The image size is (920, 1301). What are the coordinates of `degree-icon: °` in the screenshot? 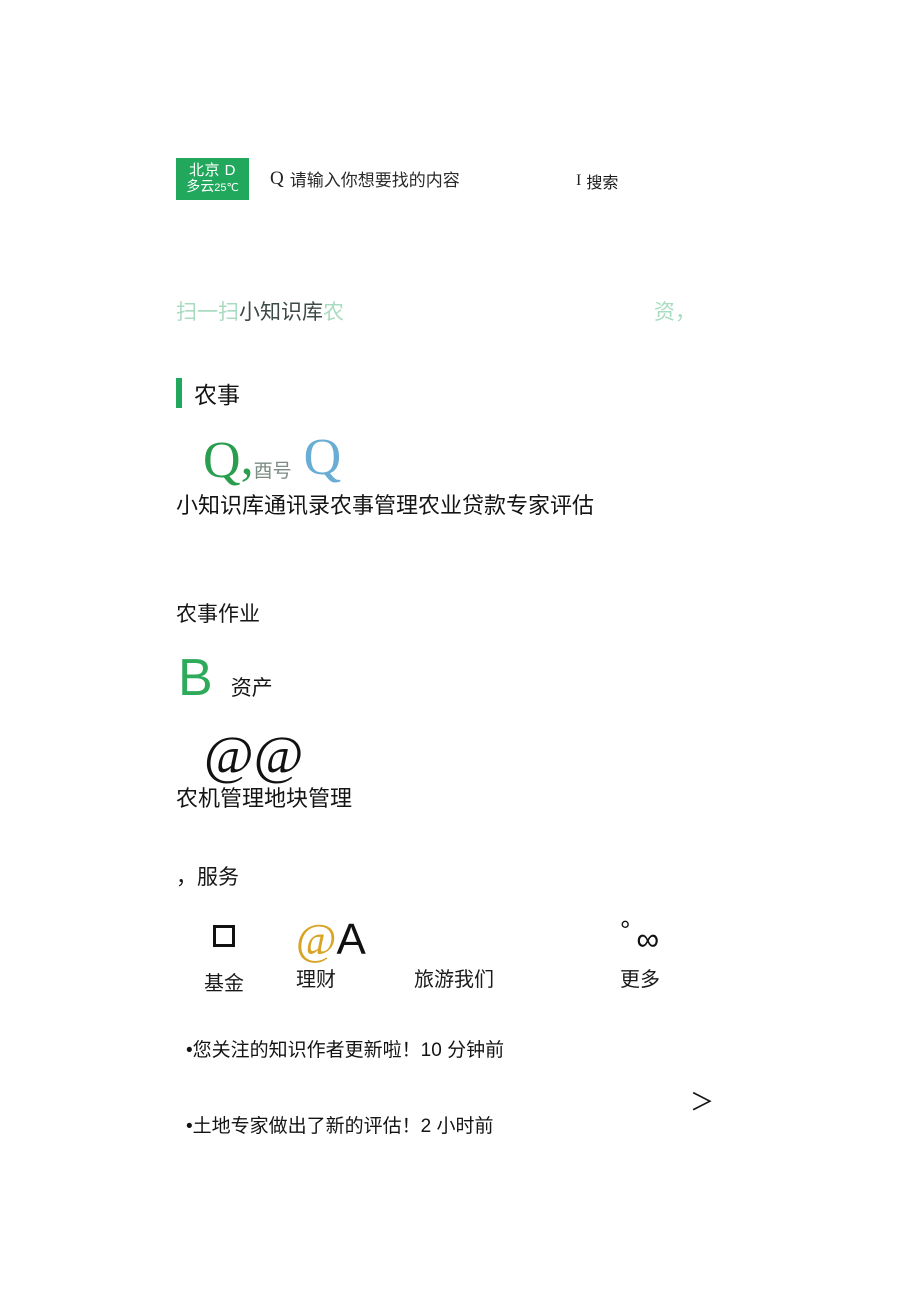 It's located at (625, 930).